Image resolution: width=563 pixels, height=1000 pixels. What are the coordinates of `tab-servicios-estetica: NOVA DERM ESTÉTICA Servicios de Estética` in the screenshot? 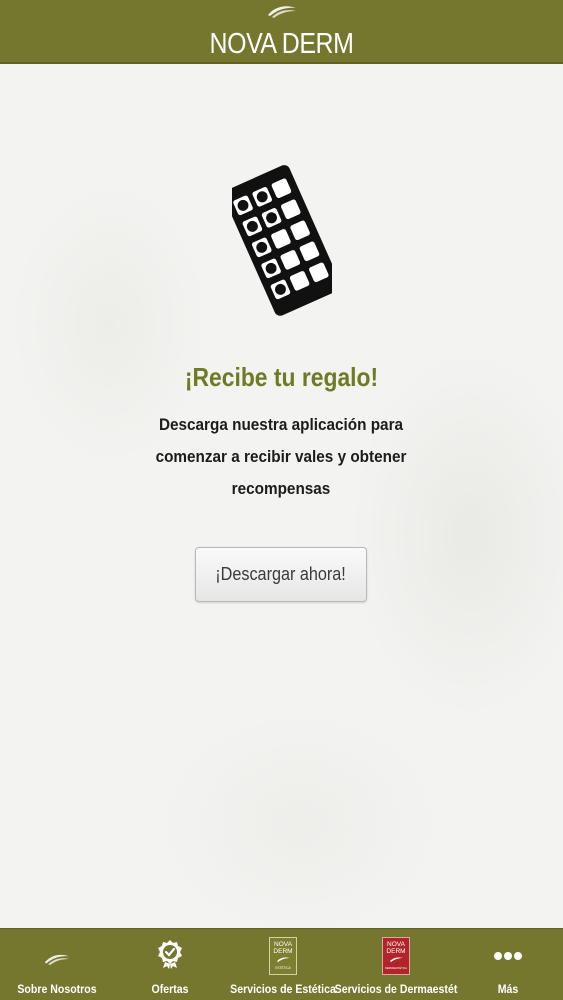 It's located at (282, 964).